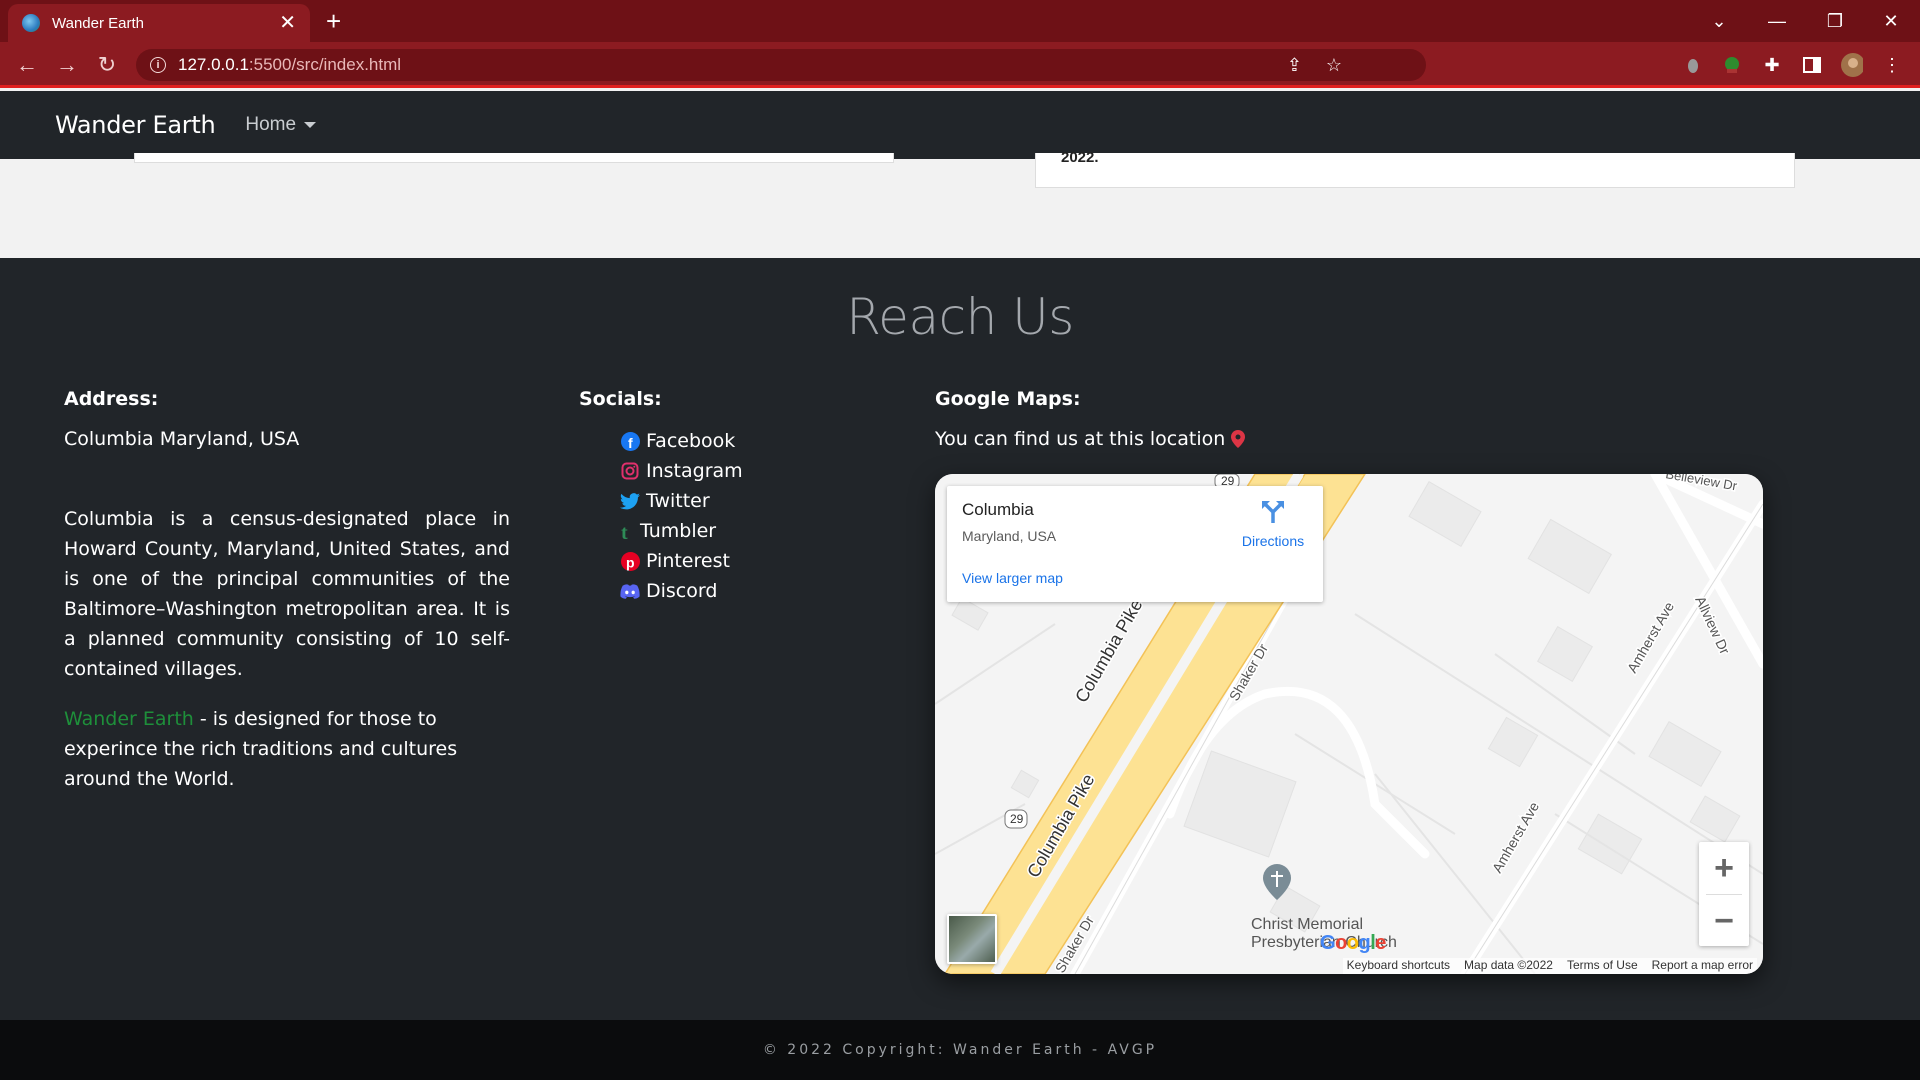 This screenshot has height=1080, width=1920. Describe the element at coordinates (1702, 966) in the screenshot. I see `report-map-error-link: Report a map error` at that location.